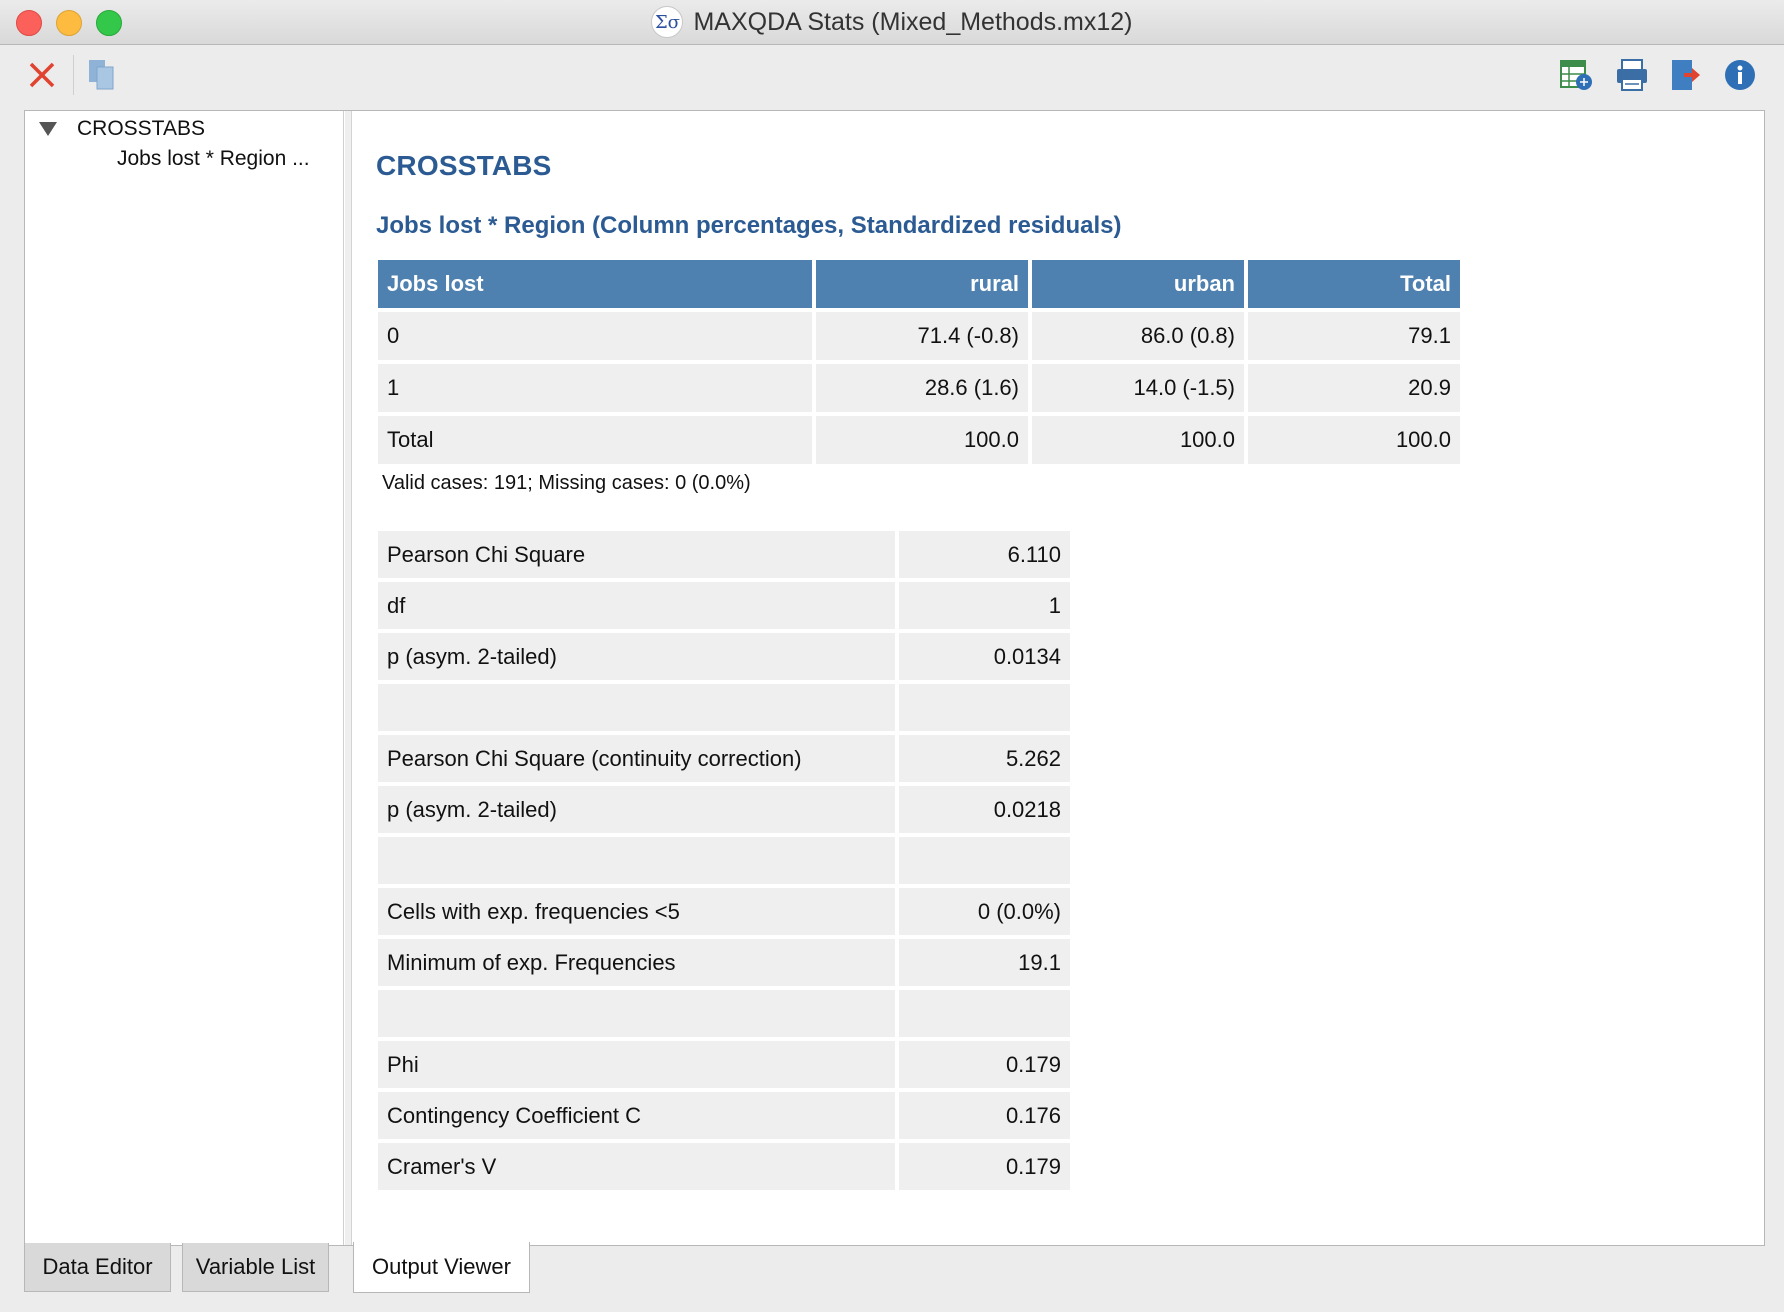 This screenshot has height=1312, width=1784. What do you see at coordinates (1354, 388) in the screenshot?
I see `table-cell: 20.9` at bounding box center [1354, 388].